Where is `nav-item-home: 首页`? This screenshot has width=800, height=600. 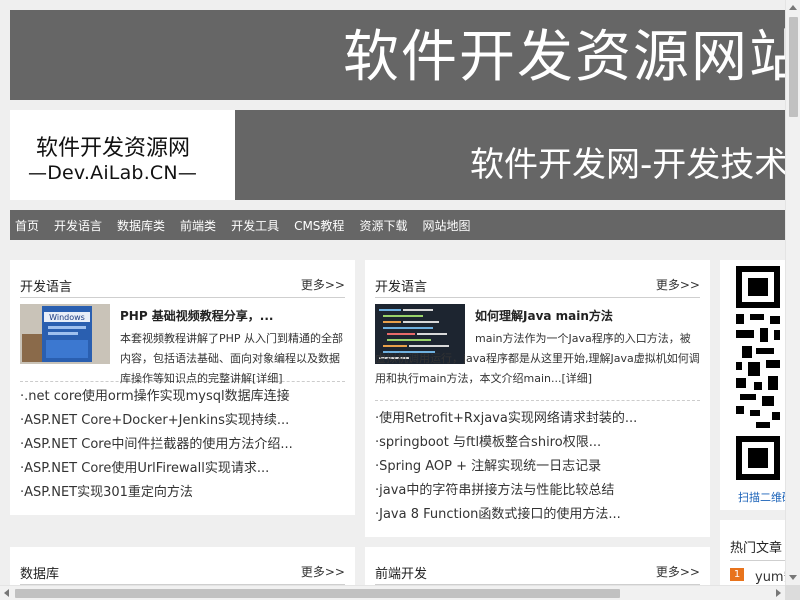
nav-item-home: 首页 is located at coordinates (27, 225).